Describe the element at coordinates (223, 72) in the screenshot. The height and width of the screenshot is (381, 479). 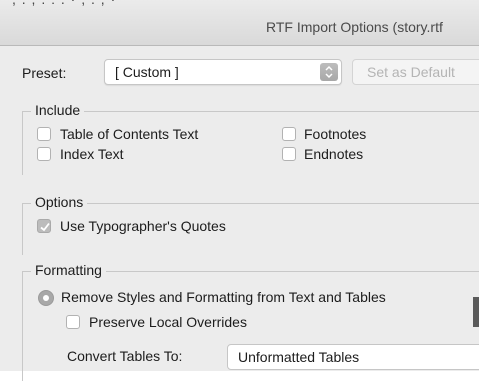
I see `preset-dropdown: [ Custom ]` at that location.